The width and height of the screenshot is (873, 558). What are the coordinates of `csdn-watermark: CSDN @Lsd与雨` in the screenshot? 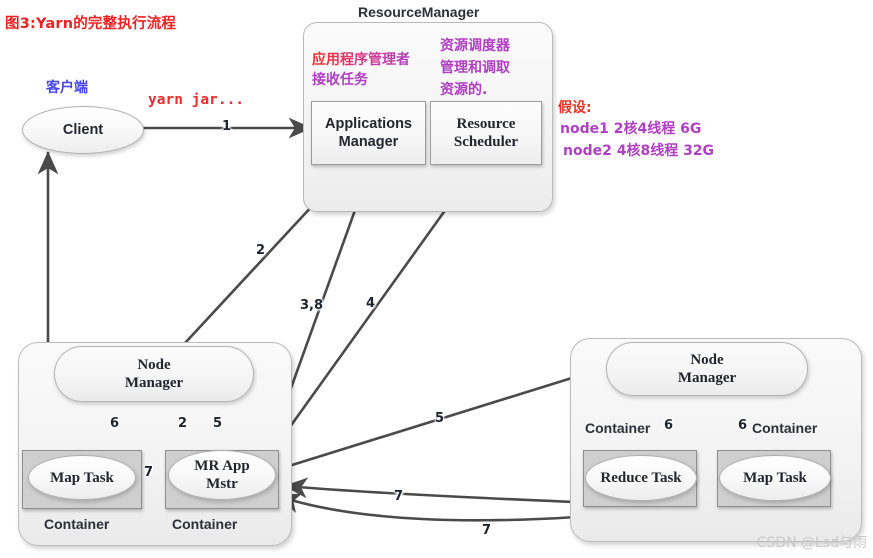 It's located at (811, 543).